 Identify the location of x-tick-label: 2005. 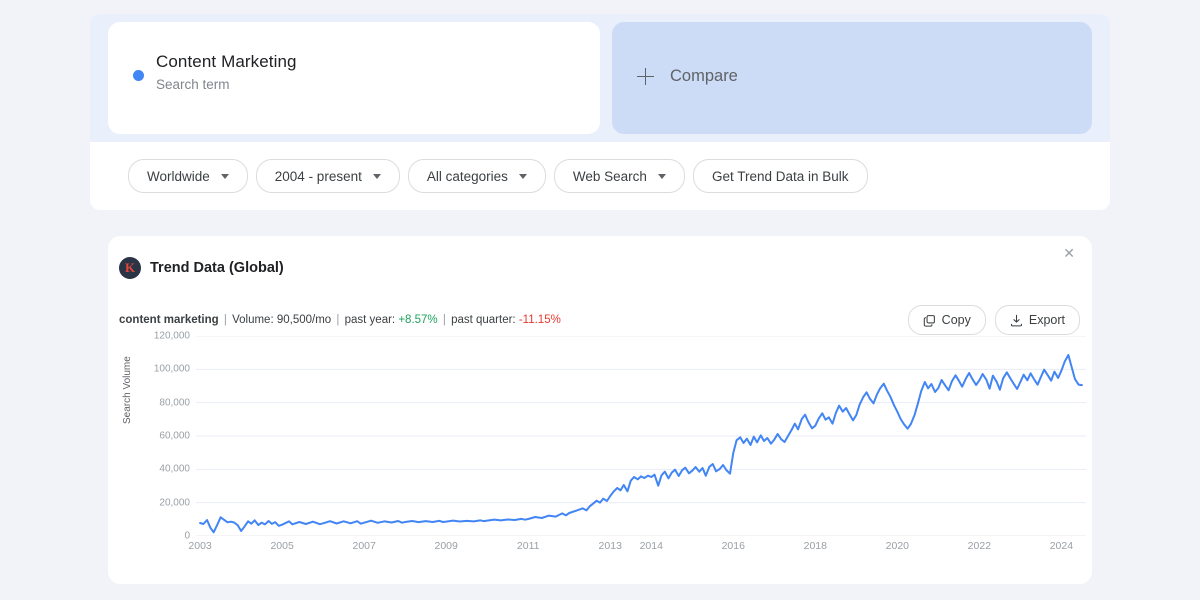
(282, 546).